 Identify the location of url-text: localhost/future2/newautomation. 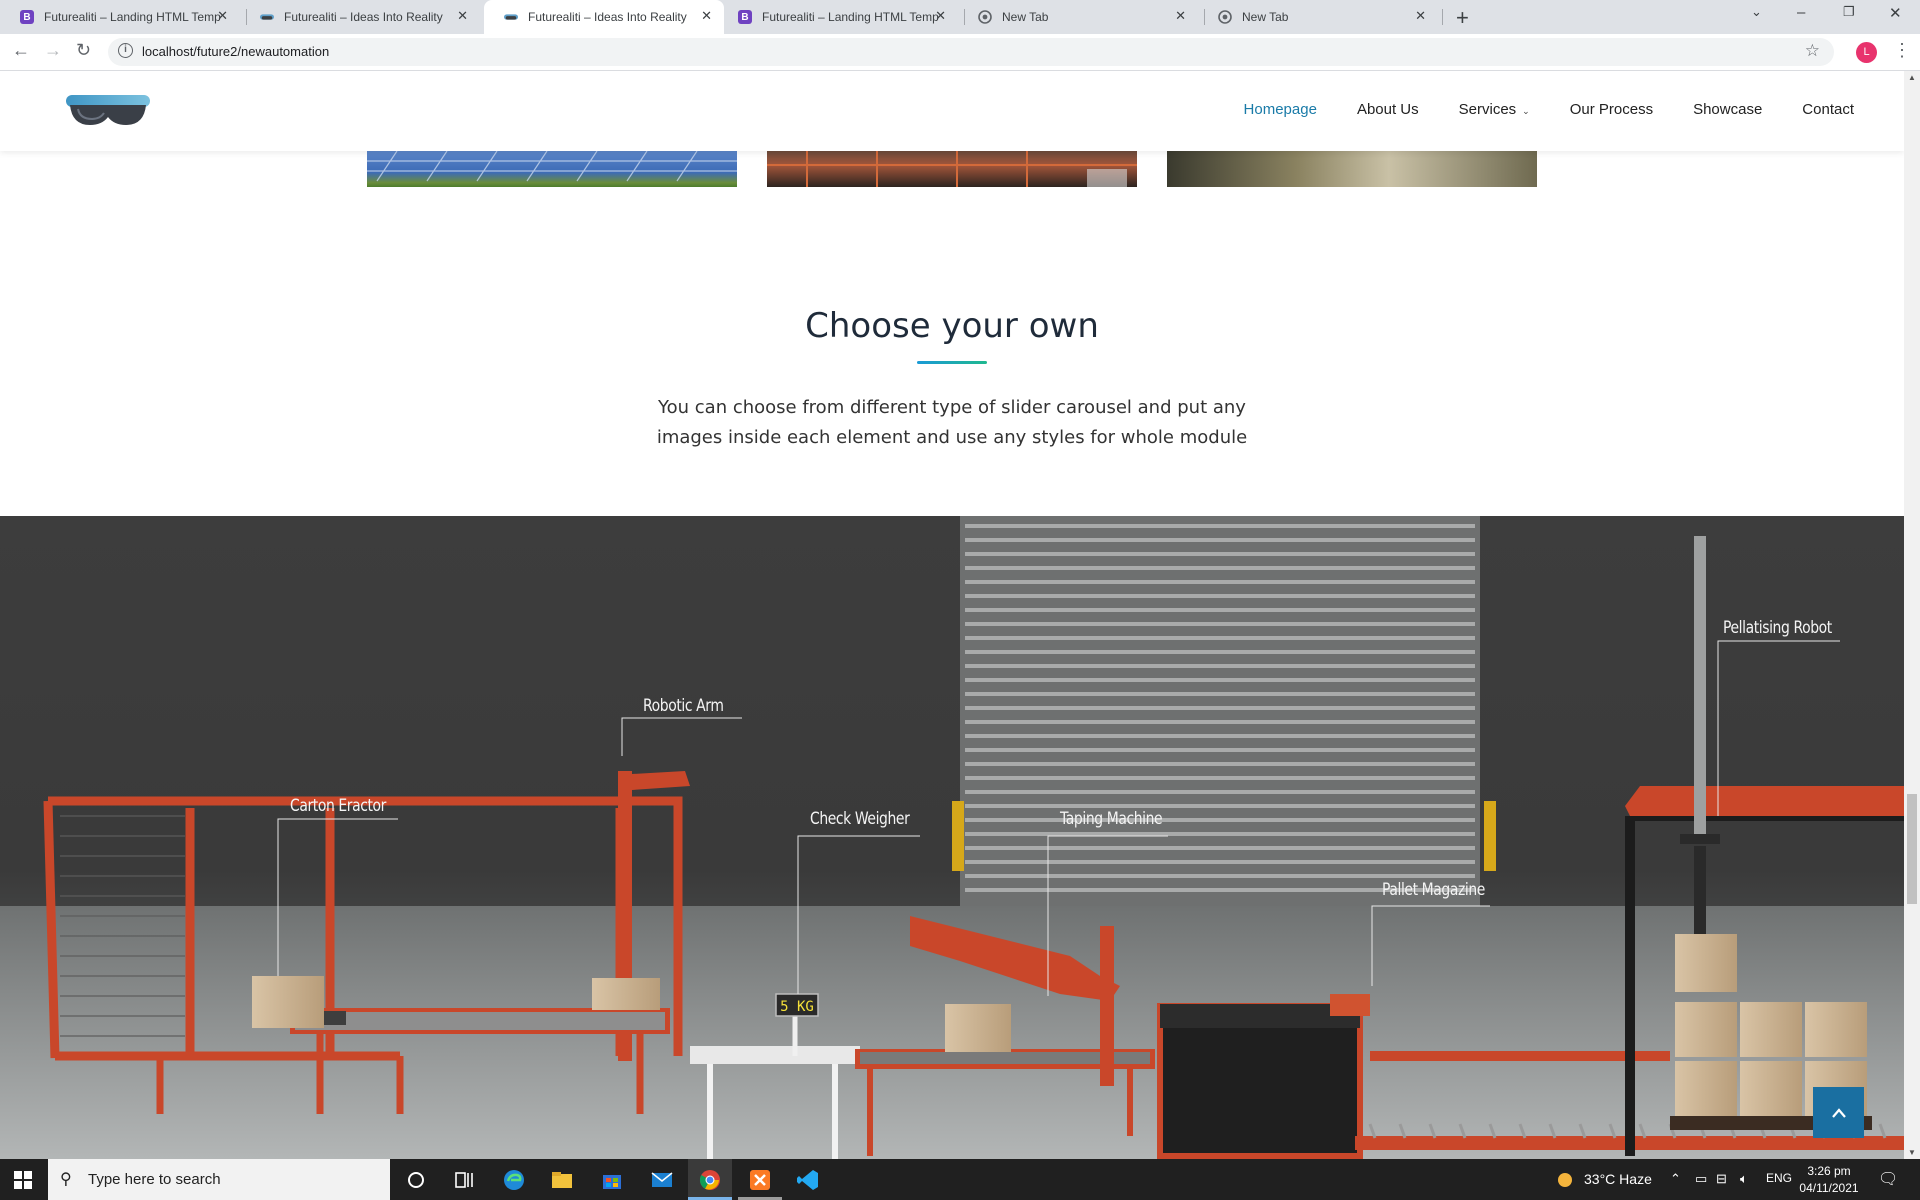
(235, 51).